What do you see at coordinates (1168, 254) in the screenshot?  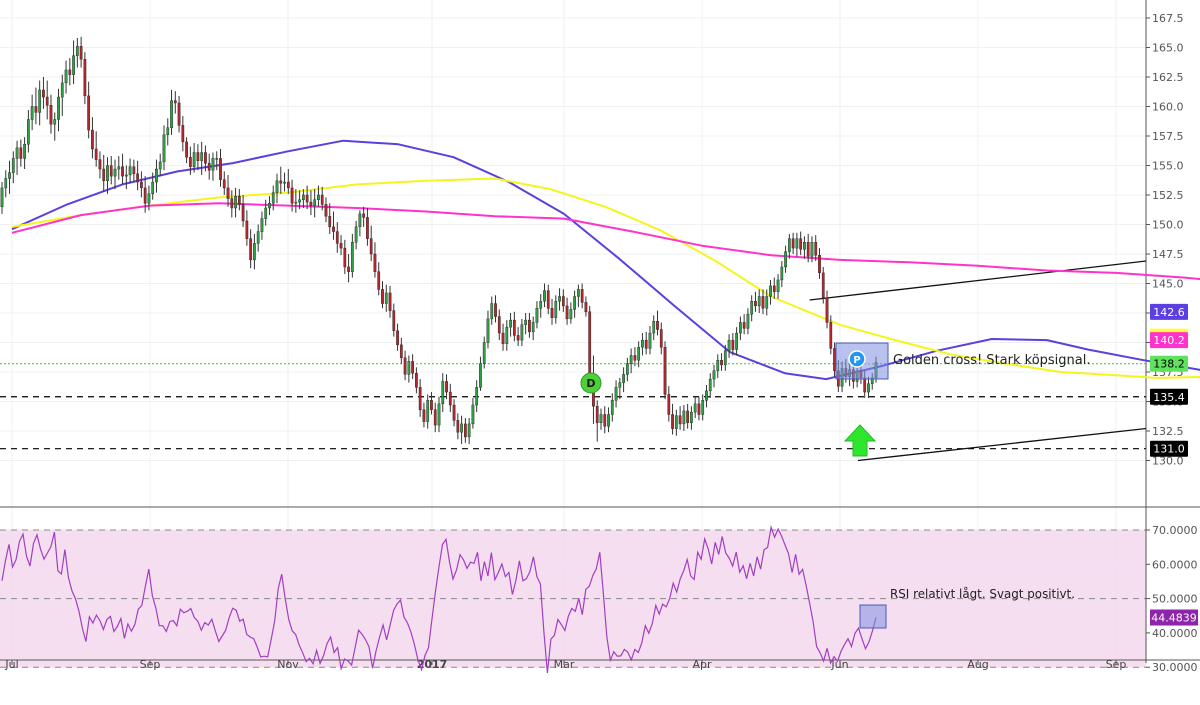 I see `price-tick-label: 147.5` at bounding box center [1168, 254].